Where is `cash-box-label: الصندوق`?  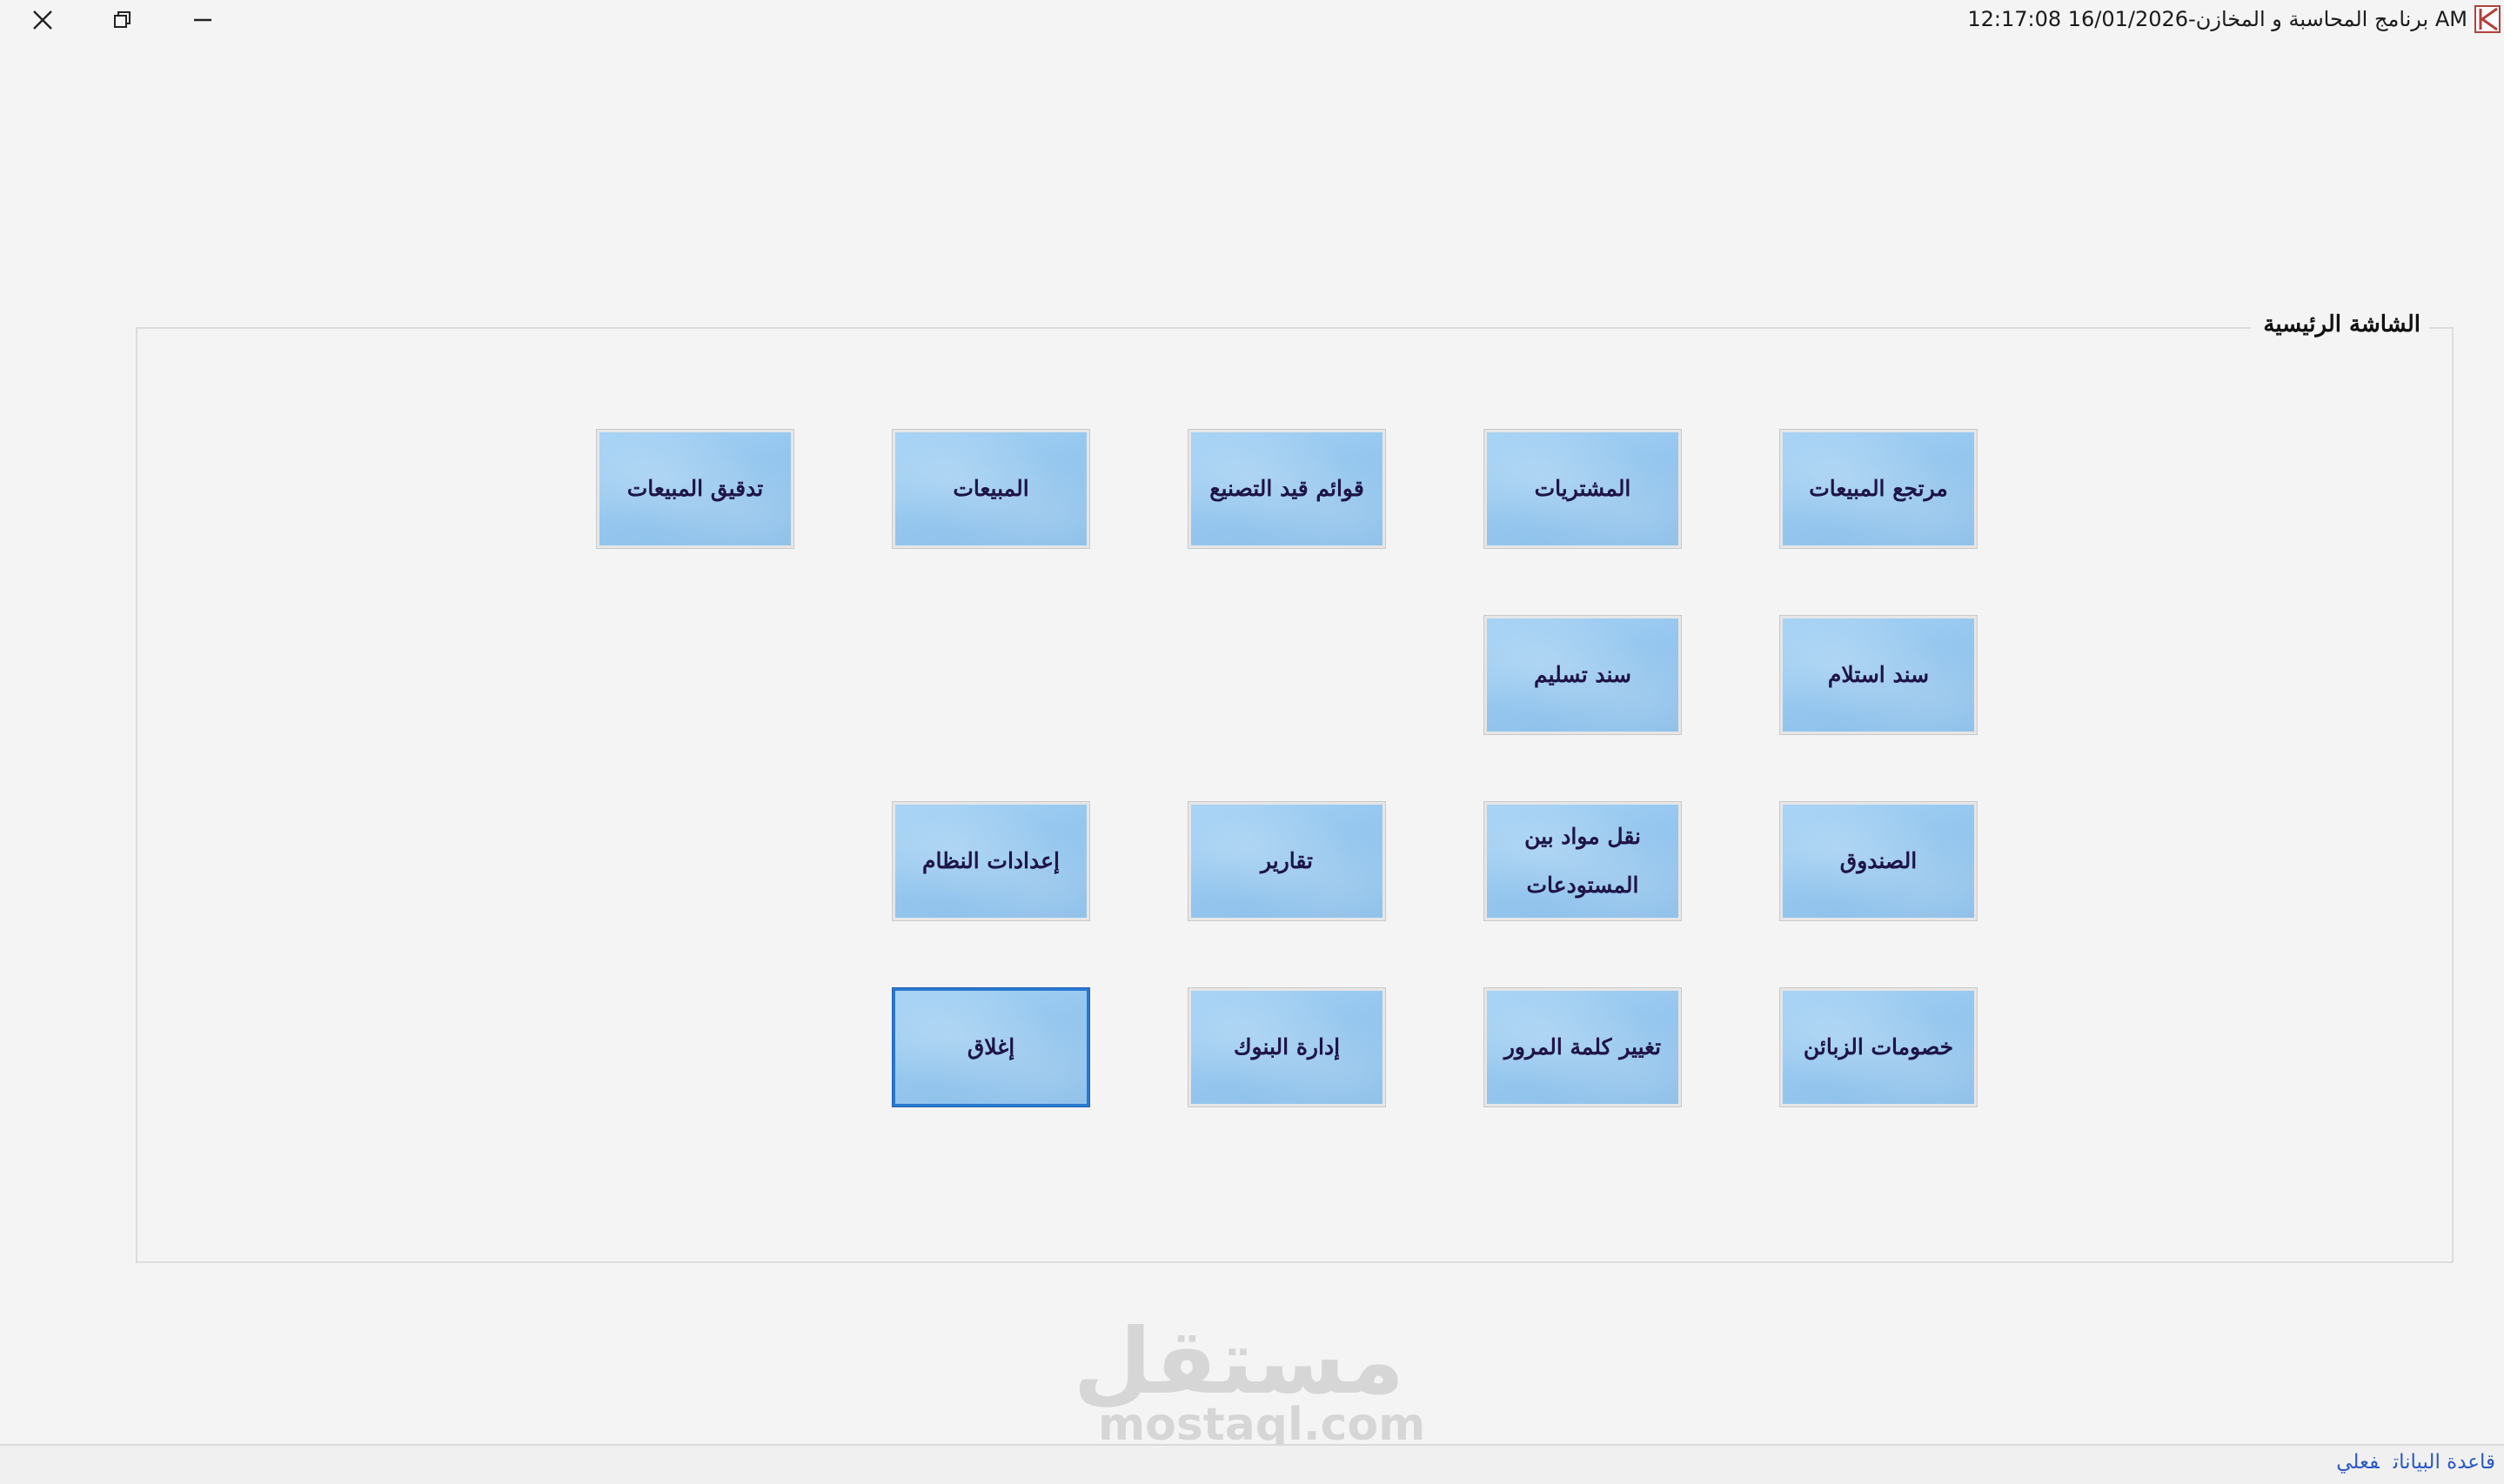
cash-box-label: الصندوق is located at coordinates (1878, 860).